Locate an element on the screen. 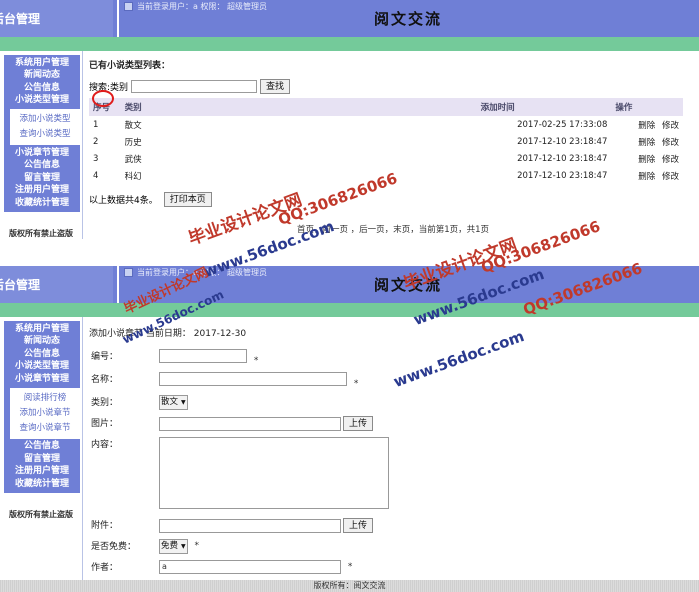  table-header-row: 序号 类别 添加时间 操作 is located at coordinates (386, 107).